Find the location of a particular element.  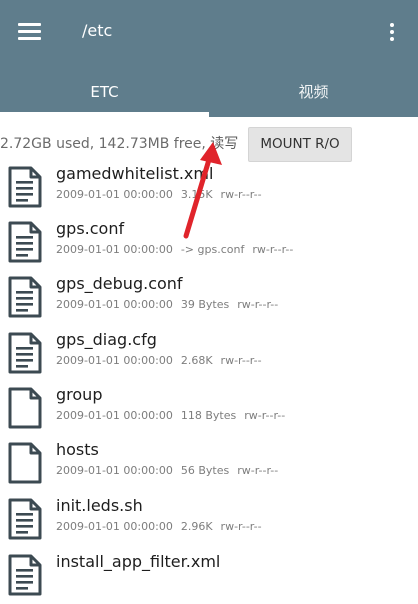

file-name: group is located at coordinates (79, 394).